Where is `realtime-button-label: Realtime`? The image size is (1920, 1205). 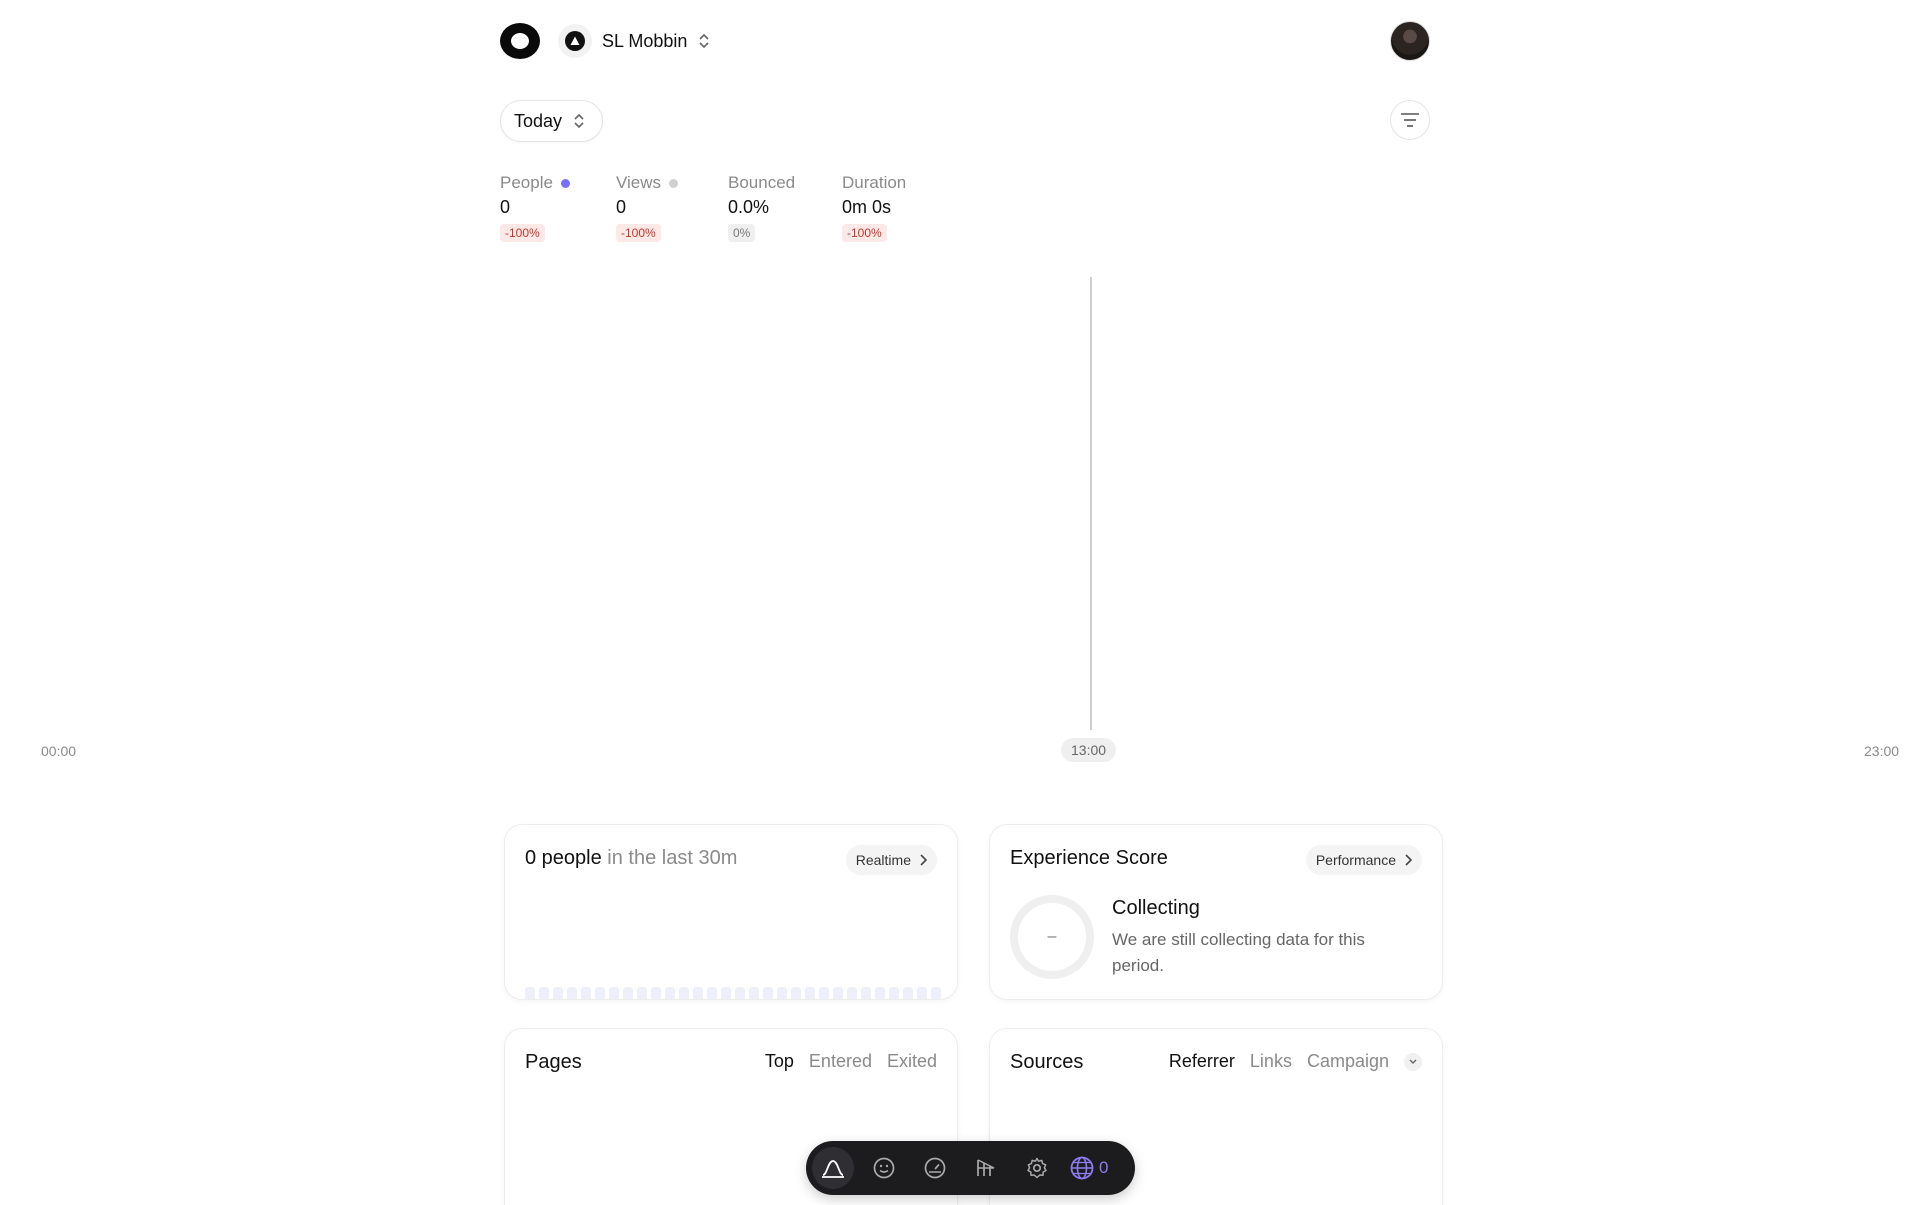 realtime-button-label: Realtime is located at coordinates (883, 860).